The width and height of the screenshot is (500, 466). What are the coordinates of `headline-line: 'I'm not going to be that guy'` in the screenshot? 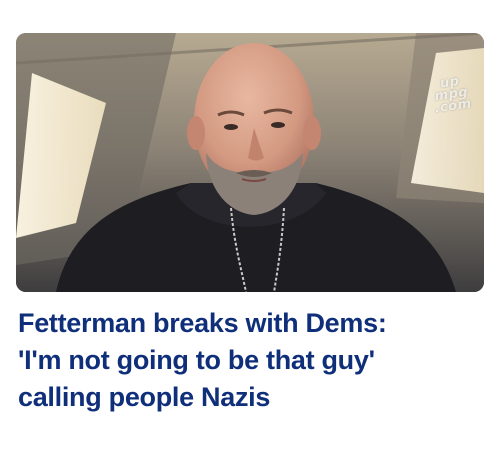 It's located at (253, 360).